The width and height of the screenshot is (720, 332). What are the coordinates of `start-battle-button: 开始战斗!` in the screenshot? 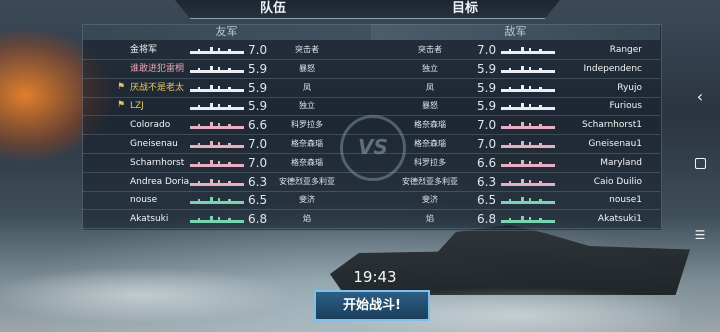 It's located at (372, 305).